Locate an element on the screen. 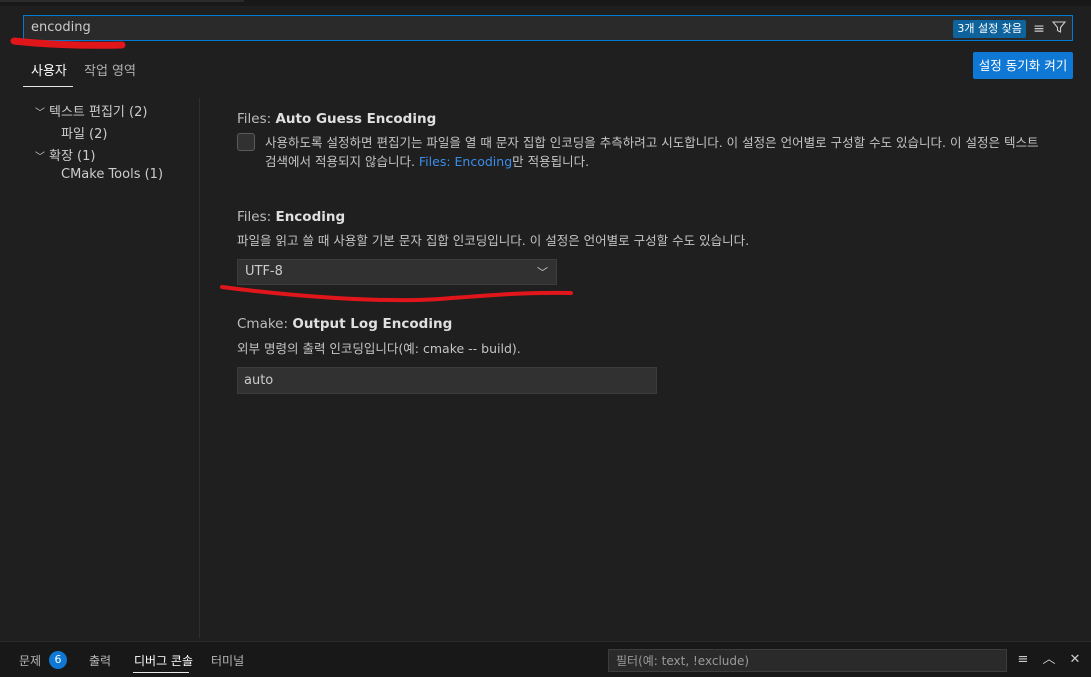  funnel-icon-svg is located at coordinates (1059, 27).